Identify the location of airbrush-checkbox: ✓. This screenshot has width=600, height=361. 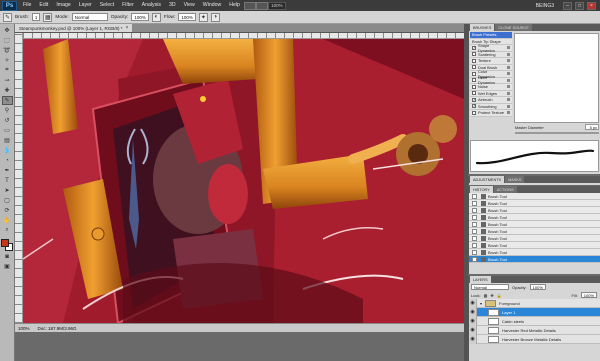
(474, 99).